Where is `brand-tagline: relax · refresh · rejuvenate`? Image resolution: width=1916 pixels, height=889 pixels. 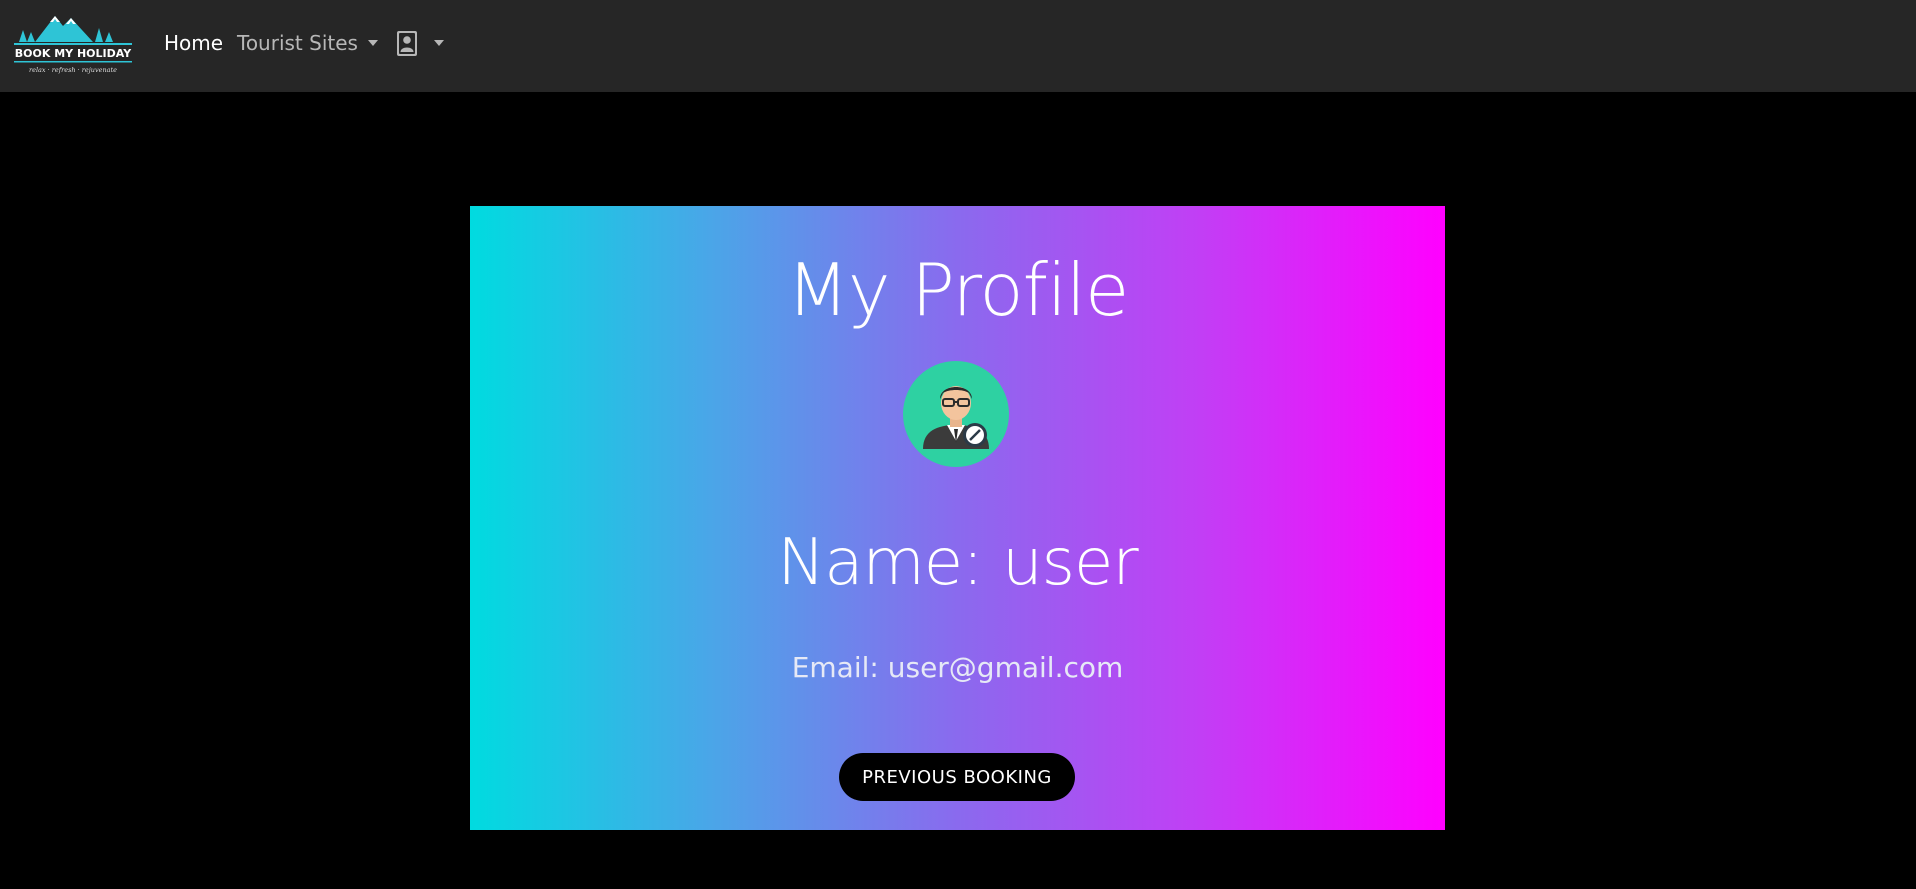 brand-tagline: relax · refresh · rejuvenate is located at coordinates (73, 70).